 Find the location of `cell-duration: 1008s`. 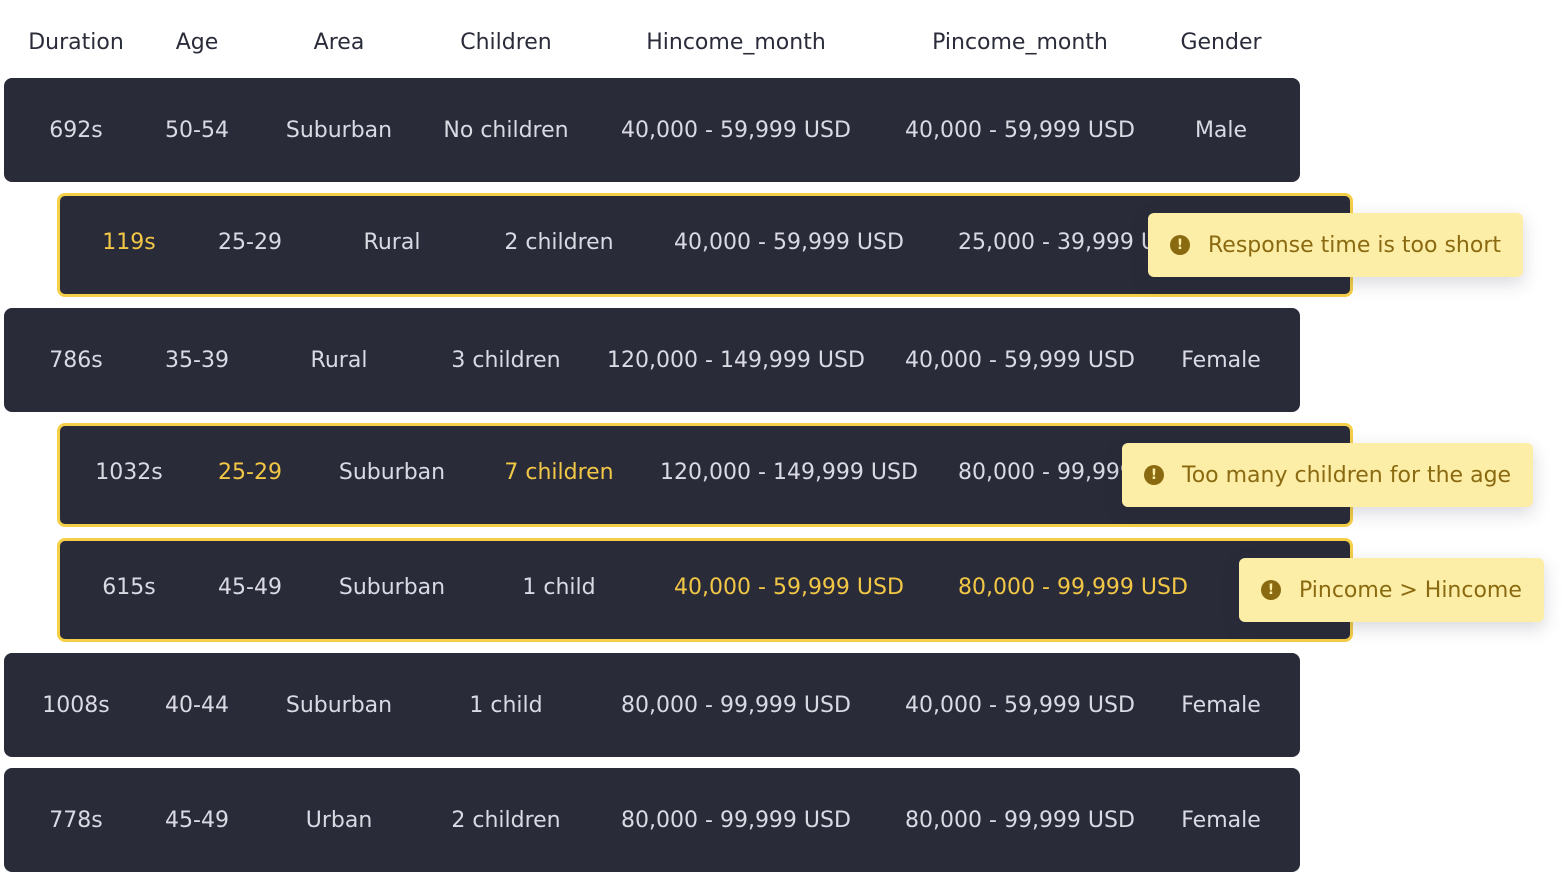

cell-duration: 1008s is located at coordinates (76, 705).